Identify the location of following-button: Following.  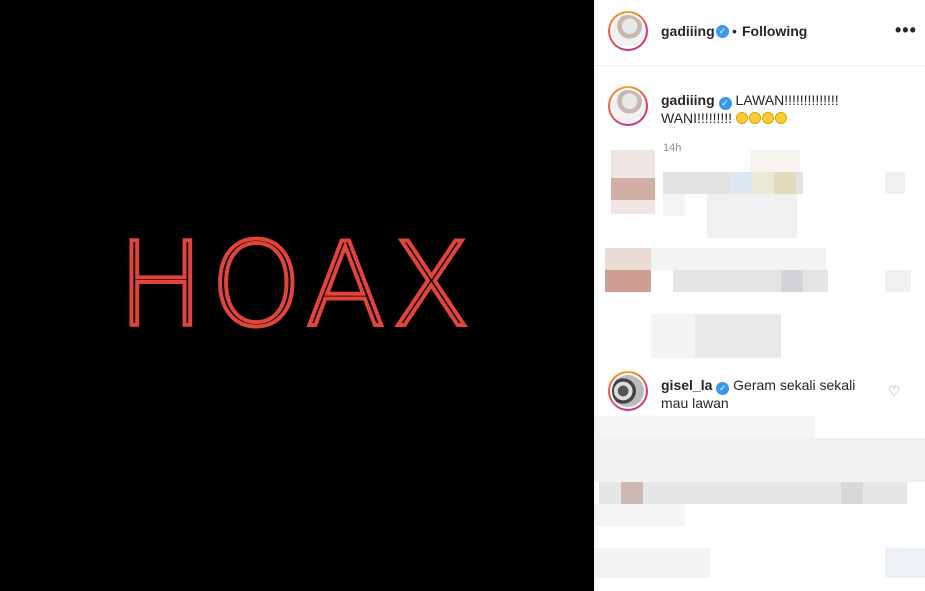
(774, 31).